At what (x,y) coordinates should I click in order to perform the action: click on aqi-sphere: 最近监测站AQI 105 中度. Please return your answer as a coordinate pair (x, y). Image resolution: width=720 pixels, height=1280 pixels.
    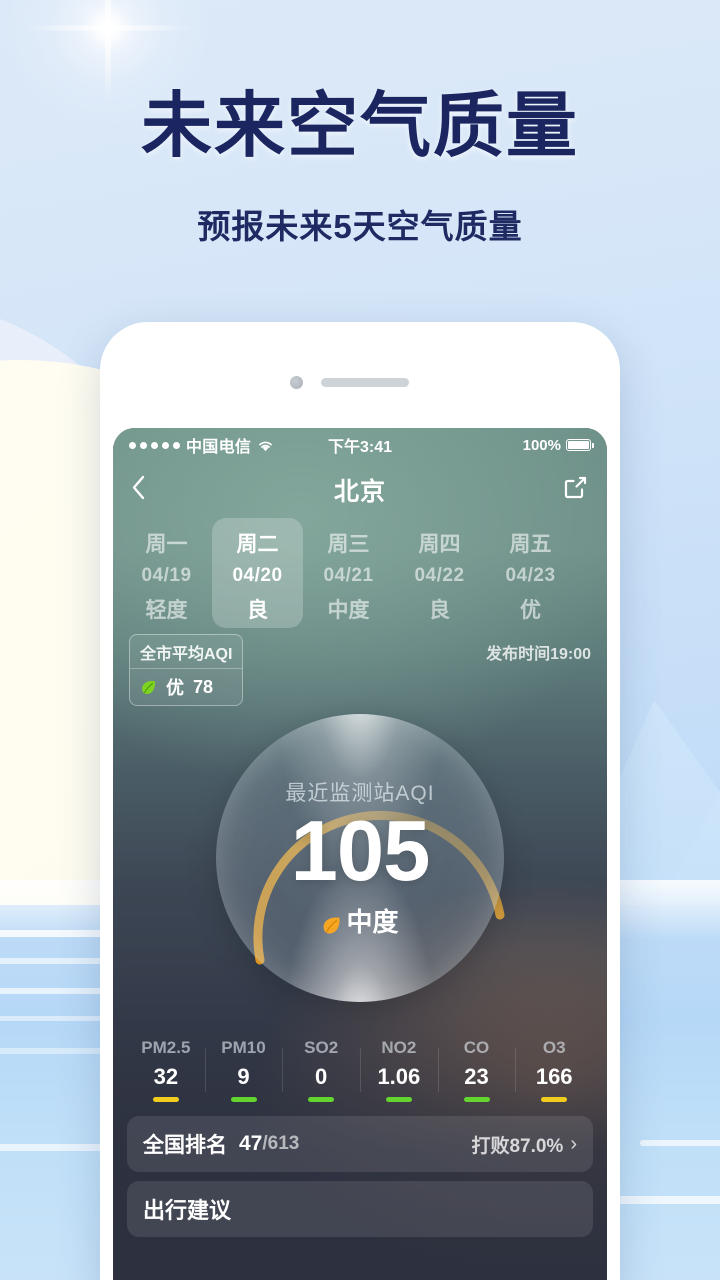
    Looking at the image, I should click on (360, 858).